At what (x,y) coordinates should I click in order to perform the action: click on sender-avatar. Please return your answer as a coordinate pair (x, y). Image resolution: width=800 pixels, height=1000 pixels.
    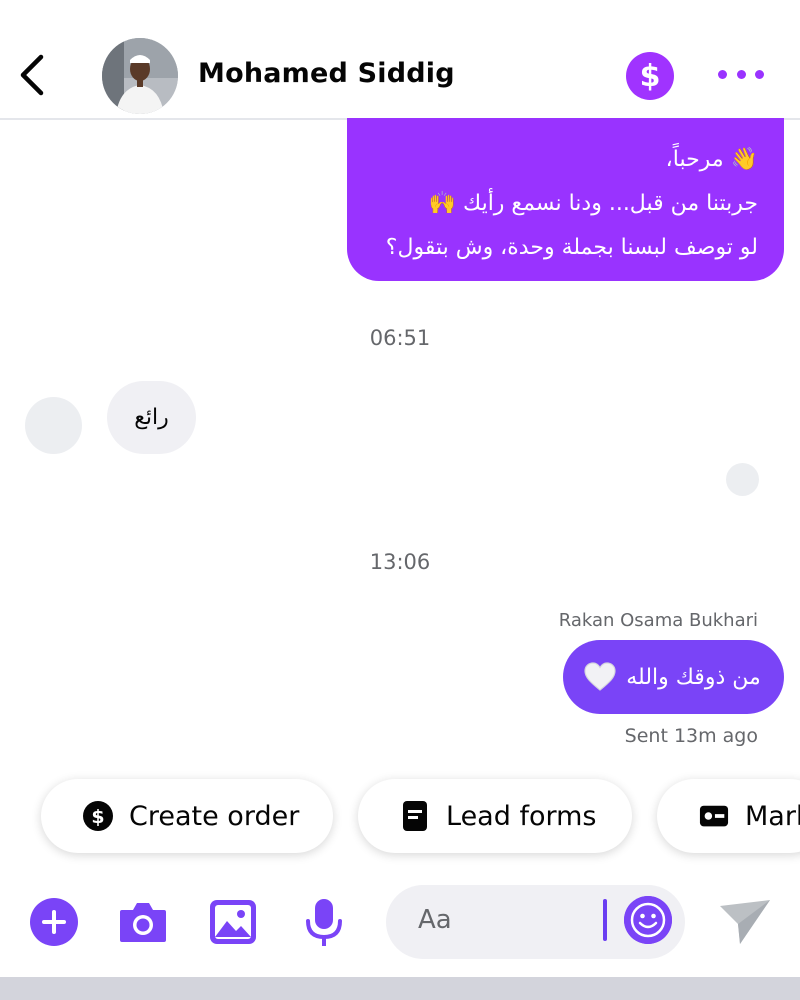
    Looking at the image, I should click on (53, 425).